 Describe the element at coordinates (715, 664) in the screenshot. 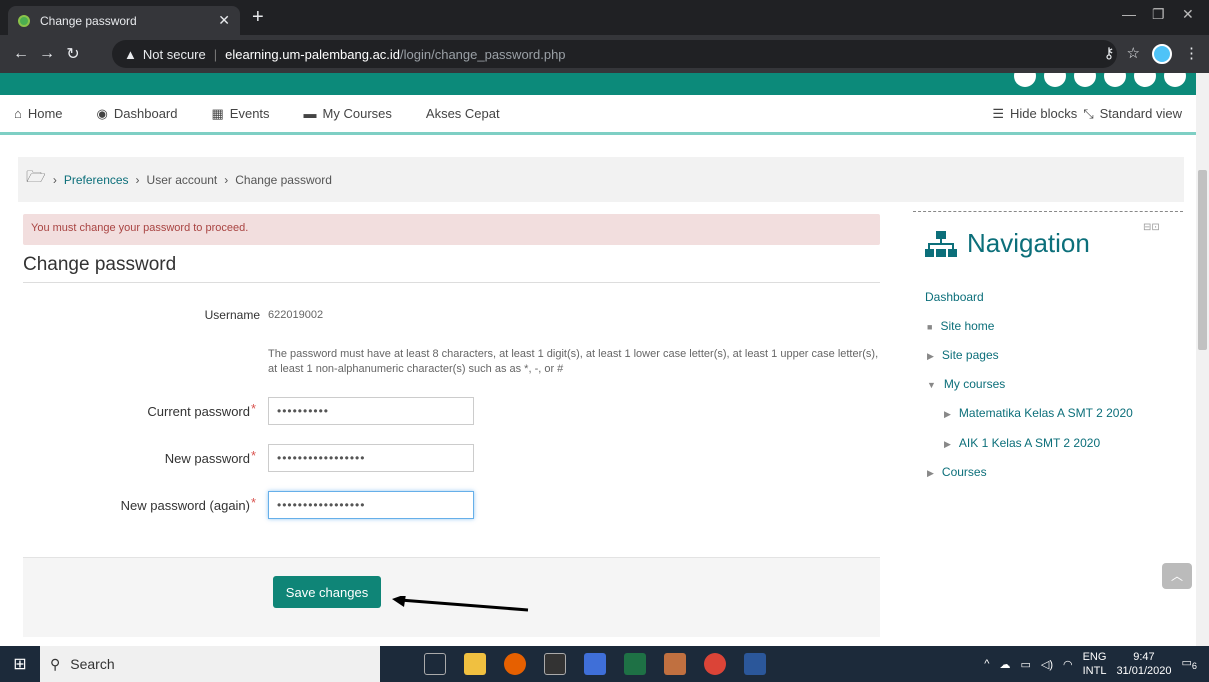

I see `chrome-icon` at that location.